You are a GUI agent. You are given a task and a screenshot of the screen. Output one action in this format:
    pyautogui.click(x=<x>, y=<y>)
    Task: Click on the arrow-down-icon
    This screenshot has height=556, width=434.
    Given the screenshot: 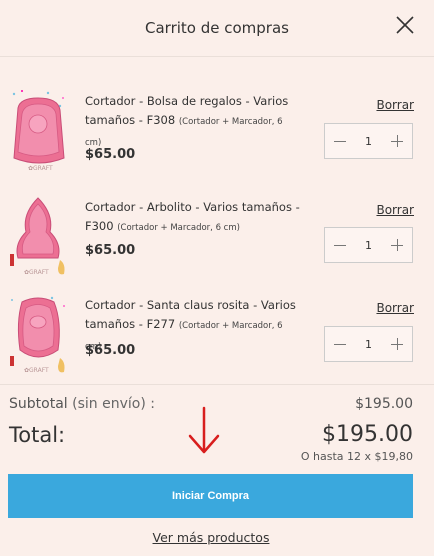 What is the action you would take?
    pyautogui.click(x=204, y=430)
    